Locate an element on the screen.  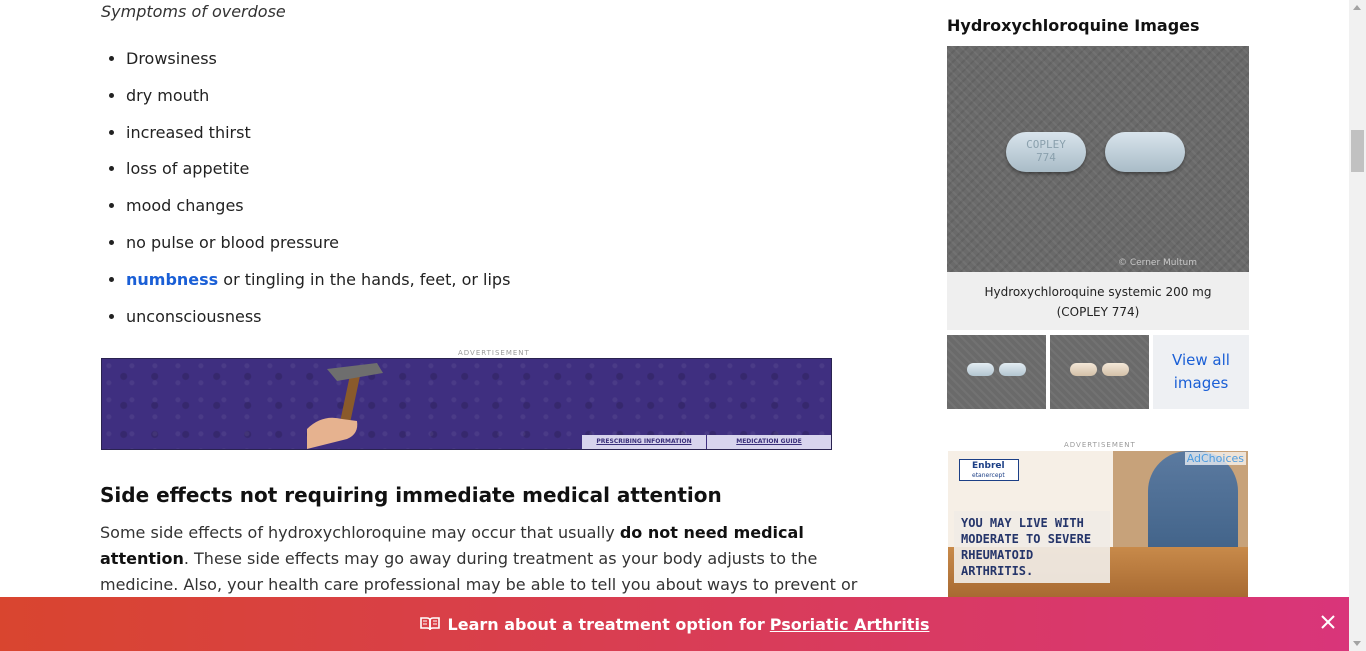
images-section-title: Hydroxychloroquine Images is located at coordinates (1073, 25).